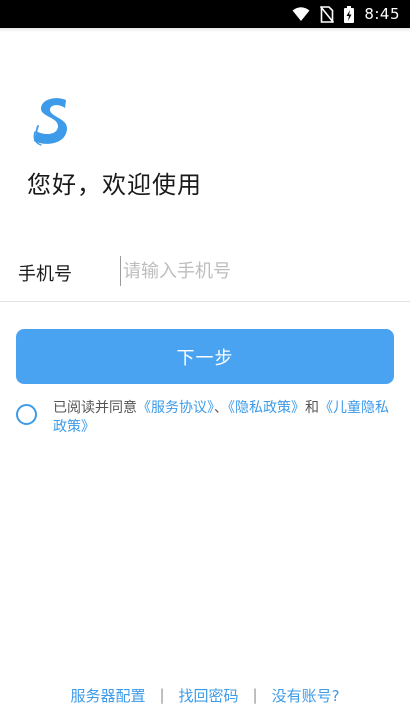 The image size is (410, 728). Describe the element at coordinates (114, 185) in the screenshot. I see `welcome-title: 您好，欢迎使用` at that location.